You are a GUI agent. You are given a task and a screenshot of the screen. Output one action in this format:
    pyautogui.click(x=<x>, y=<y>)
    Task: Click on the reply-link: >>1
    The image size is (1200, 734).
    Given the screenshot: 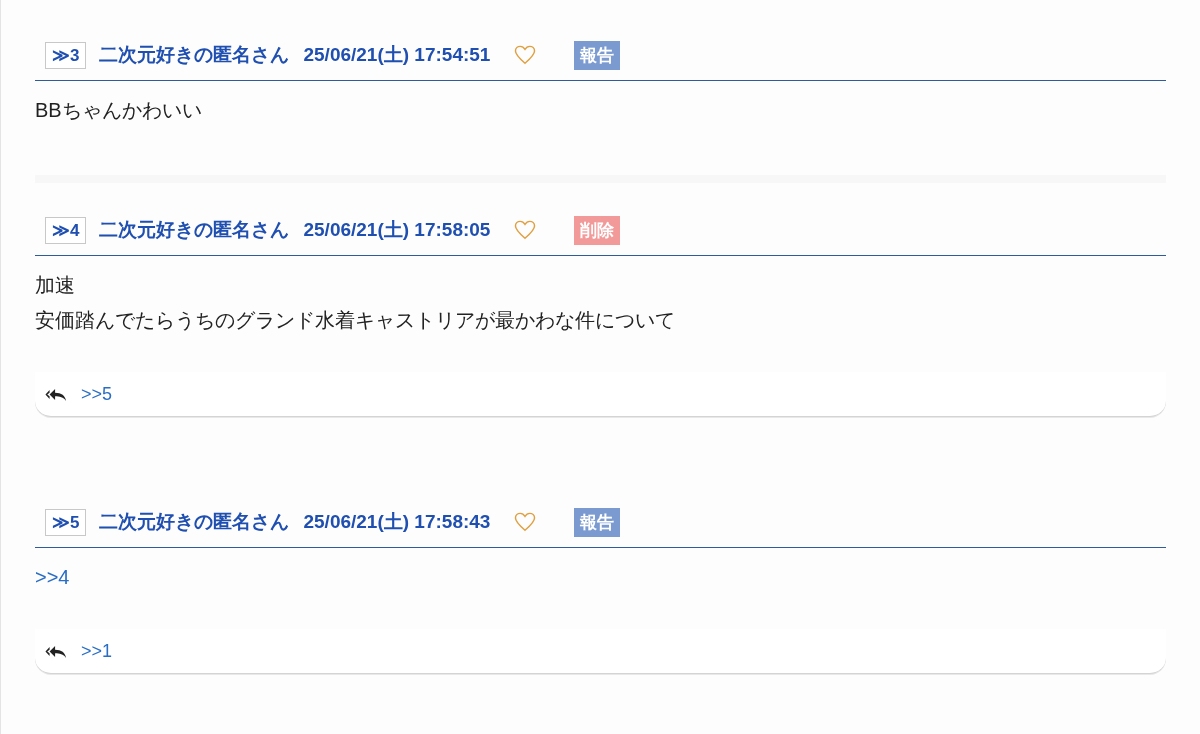 What is the action you would take?
    pyautogui.click(x=97, y=651)
    